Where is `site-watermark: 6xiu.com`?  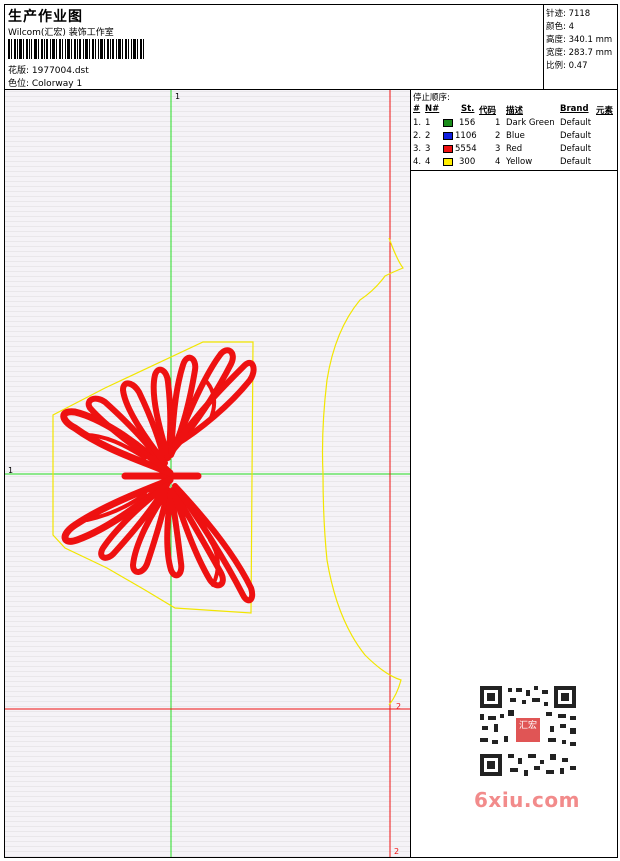
site-watermark: 6xiu.com is located at coordinates (527, 800).